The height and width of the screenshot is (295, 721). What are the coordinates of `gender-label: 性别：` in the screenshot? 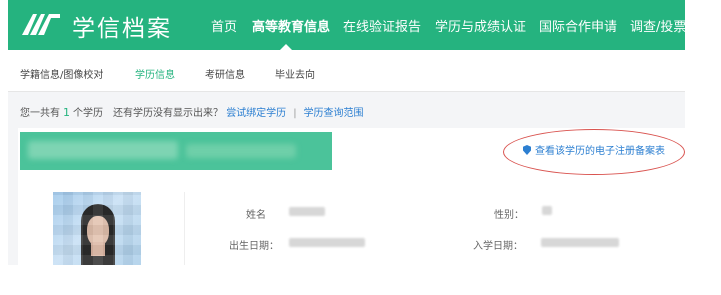 It's located at (509, 215).